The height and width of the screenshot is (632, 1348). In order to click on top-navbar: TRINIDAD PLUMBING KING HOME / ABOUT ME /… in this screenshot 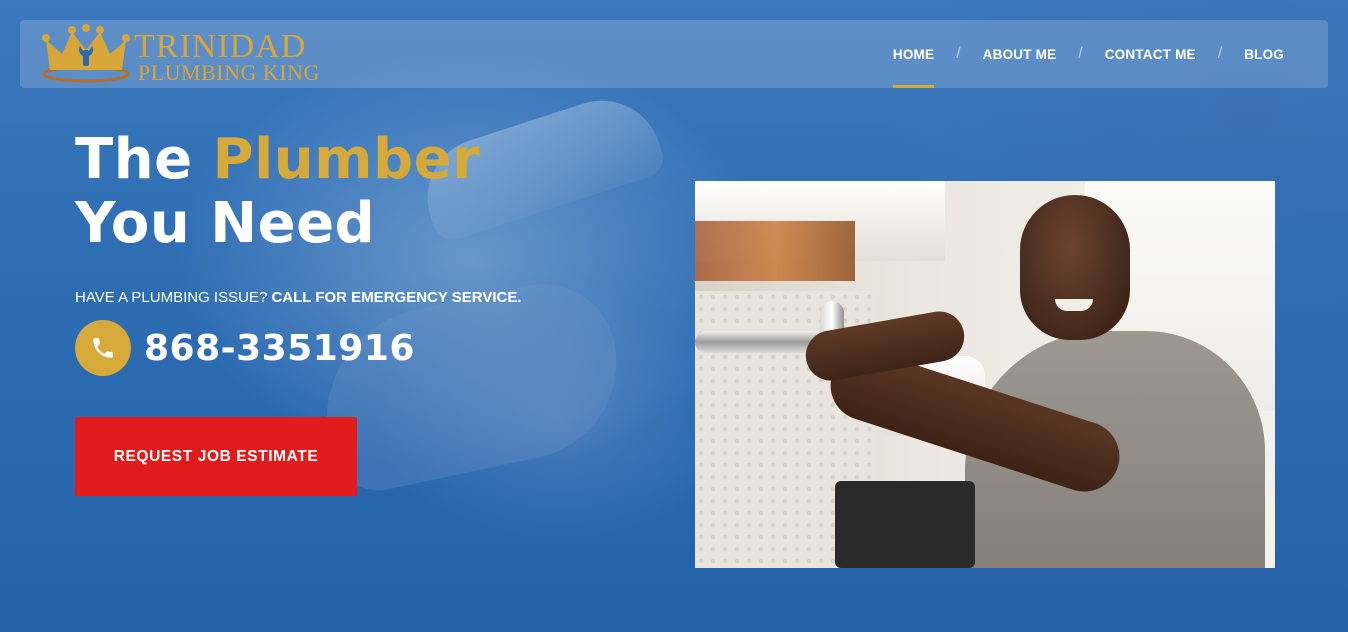, I will do `click(674, 54)`.